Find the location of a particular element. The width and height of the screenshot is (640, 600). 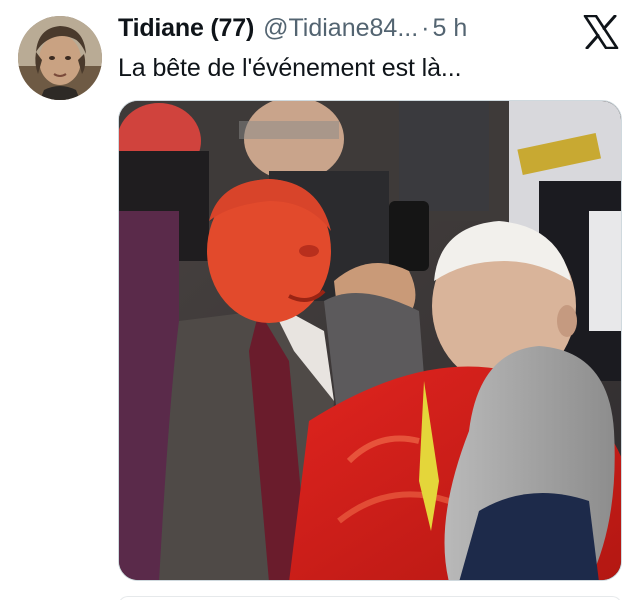

timestamp: 5 h is located at coordinates (450, 28).